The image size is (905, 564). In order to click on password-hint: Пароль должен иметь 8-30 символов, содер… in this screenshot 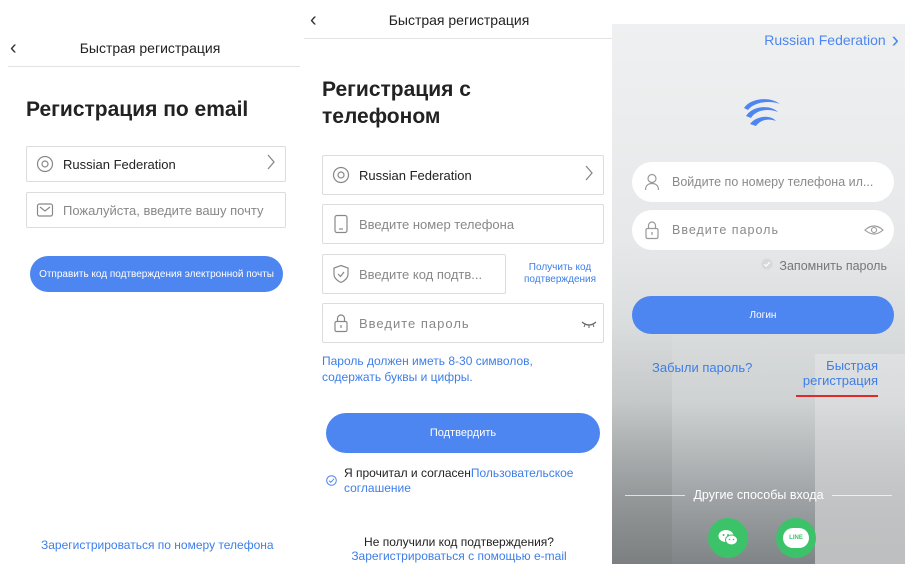, I will do `click(427, 369)`.